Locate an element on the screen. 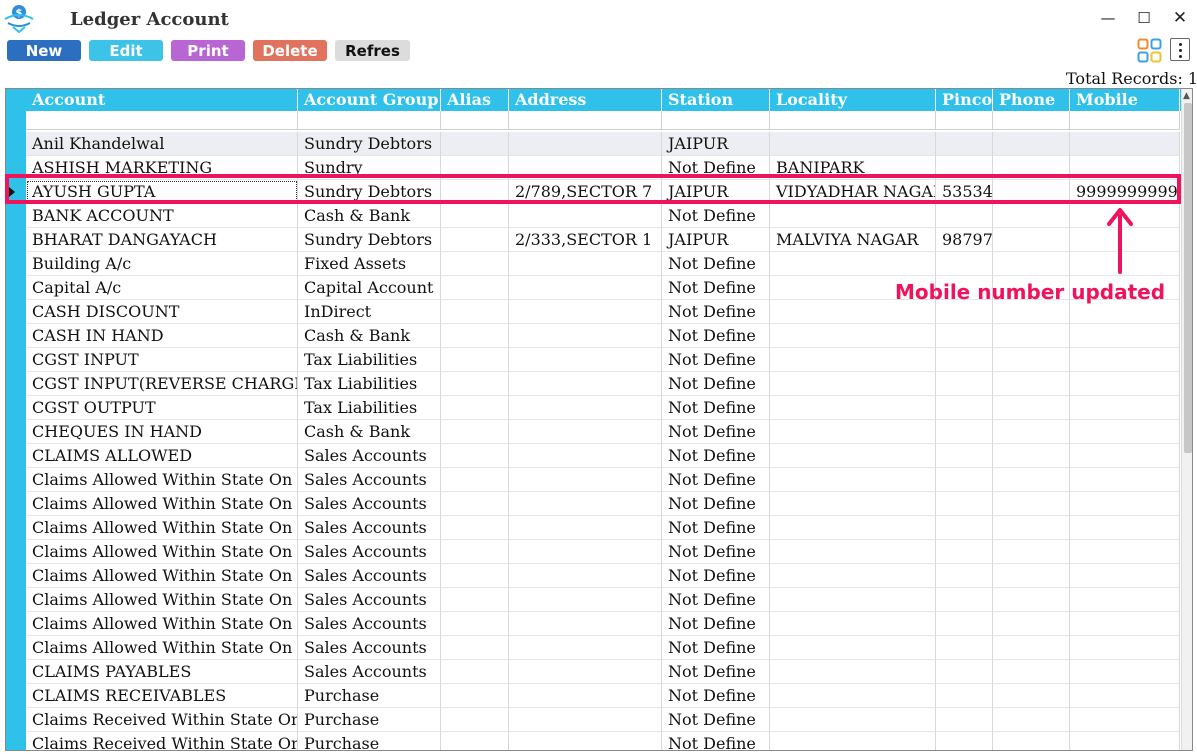  filter-cell-locality is located at coordinates (853, 120).